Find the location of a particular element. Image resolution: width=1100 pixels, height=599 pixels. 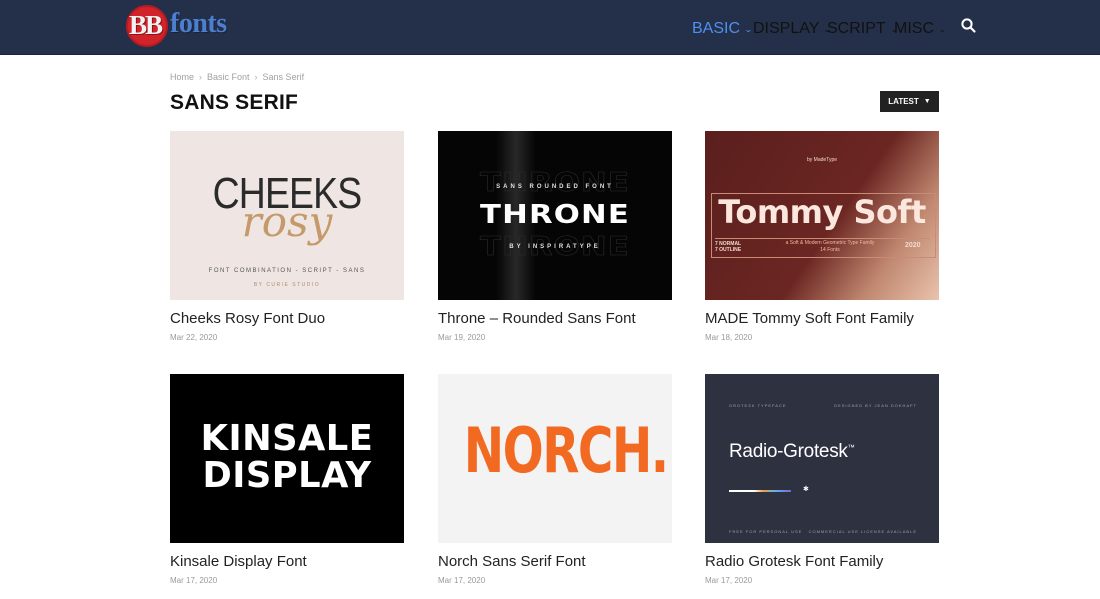

post-title: MADE Tommy Soft Font Family is located at coordinates (809, 318).